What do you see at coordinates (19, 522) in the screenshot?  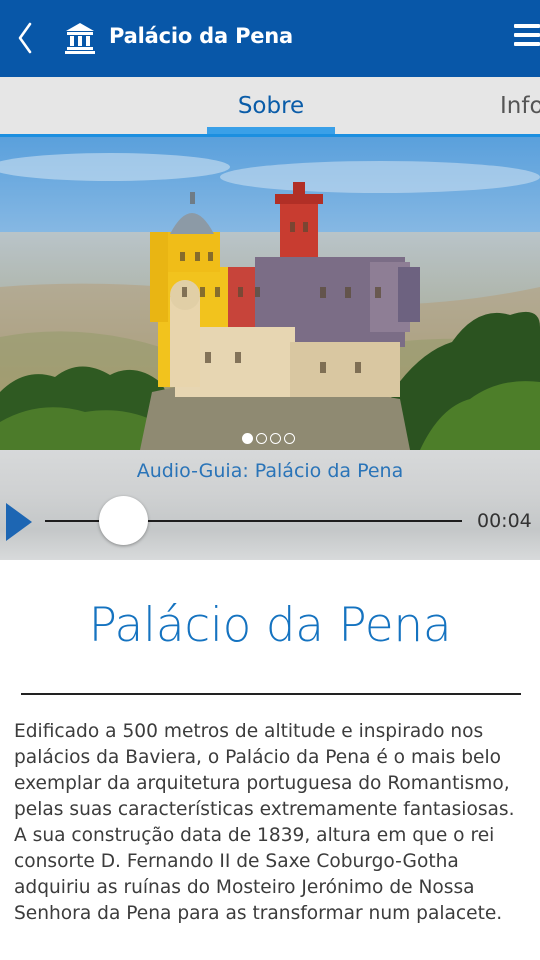 I see `play-icon` at bounding box center [19, 522].